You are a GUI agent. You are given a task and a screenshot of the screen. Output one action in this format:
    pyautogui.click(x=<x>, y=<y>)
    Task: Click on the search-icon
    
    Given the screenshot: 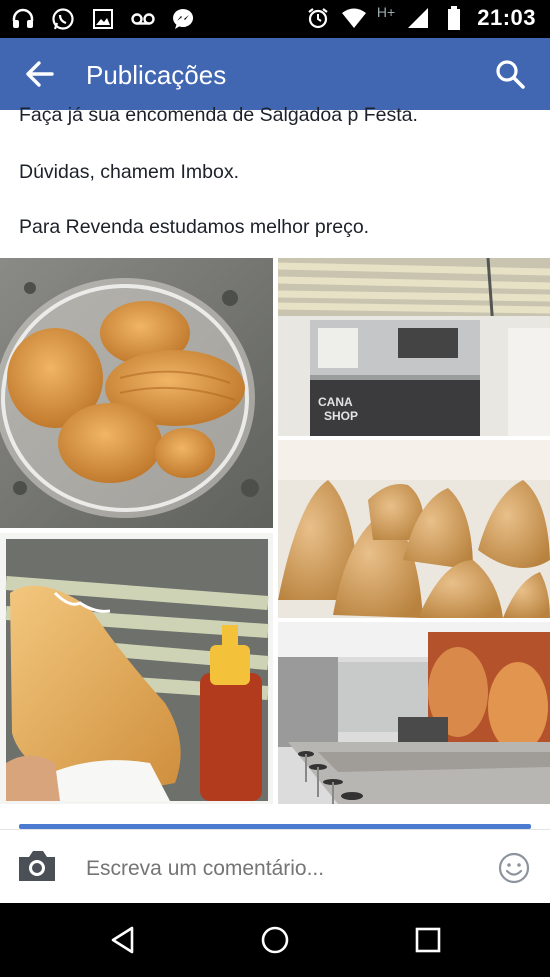 What is the action you would take?
    pyautogui.click(x=510, y=74)
    